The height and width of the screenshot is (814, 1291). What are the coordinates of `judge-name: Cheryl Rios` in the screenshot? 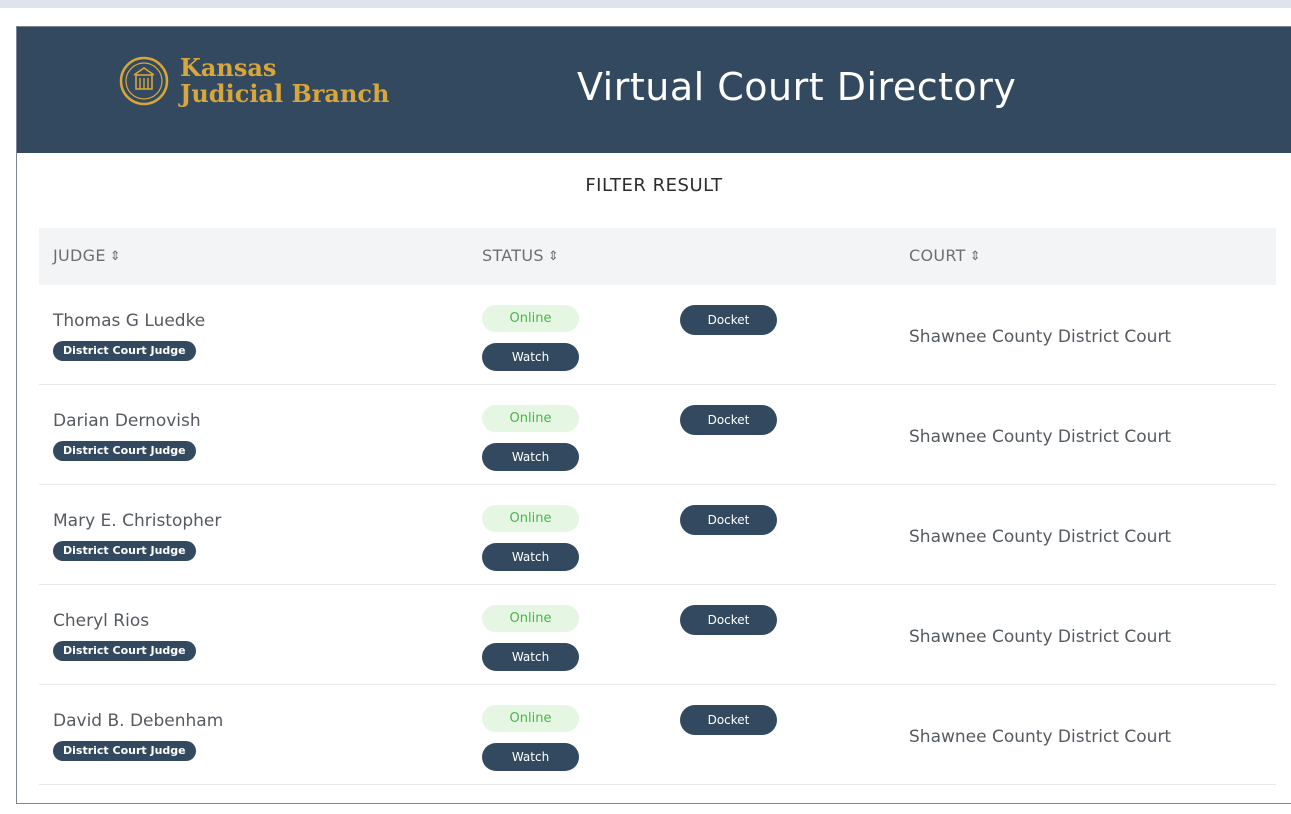 It's located at (101, 621).